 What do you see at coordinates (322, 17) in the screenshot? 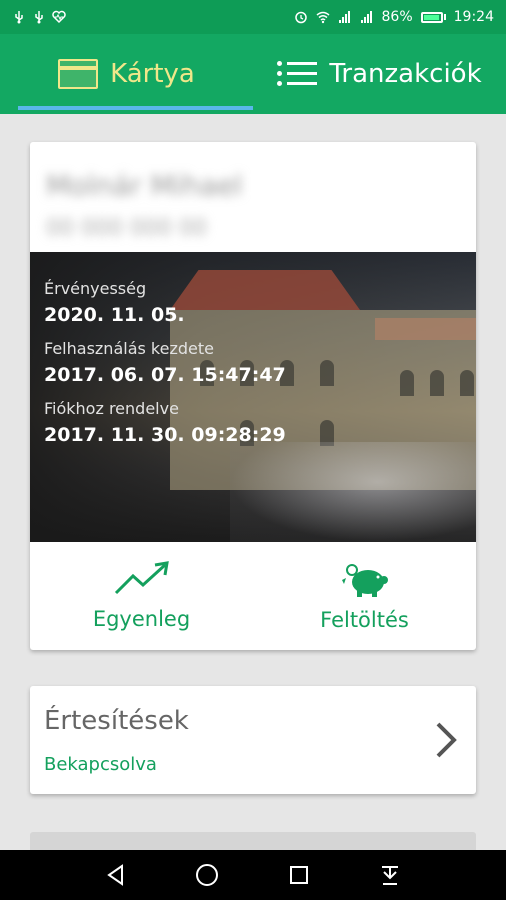
I see `wifi-icon` at bounding box center [322, 17].